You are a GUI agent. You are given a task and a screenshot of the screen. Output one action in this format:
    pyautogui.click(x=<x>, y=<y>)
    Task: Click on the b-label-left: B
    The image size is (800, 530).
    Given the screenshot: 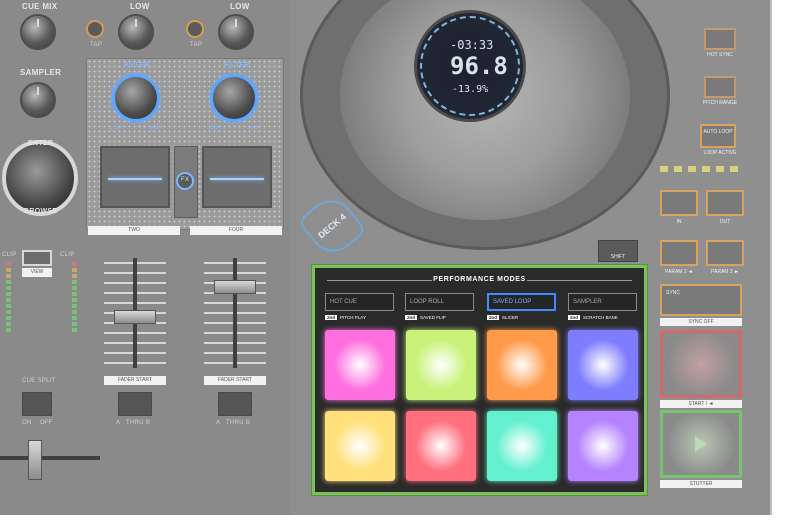 What is the action you would take?
    pyautogui.click(x=148, y=423)
    